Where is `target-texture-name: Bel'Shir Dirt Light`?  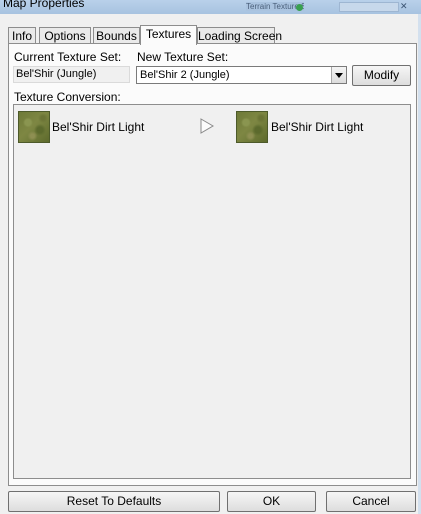
target-texture-name: Bel'Shir Dirt Light is located at coordinates (317, 127).